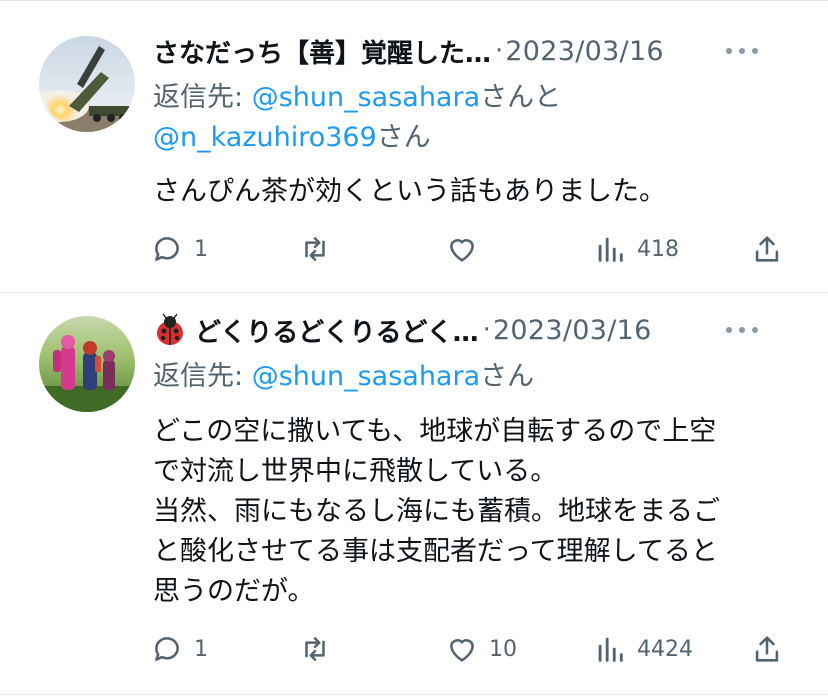  I want to click on bottom-divider, so click(414, 694).